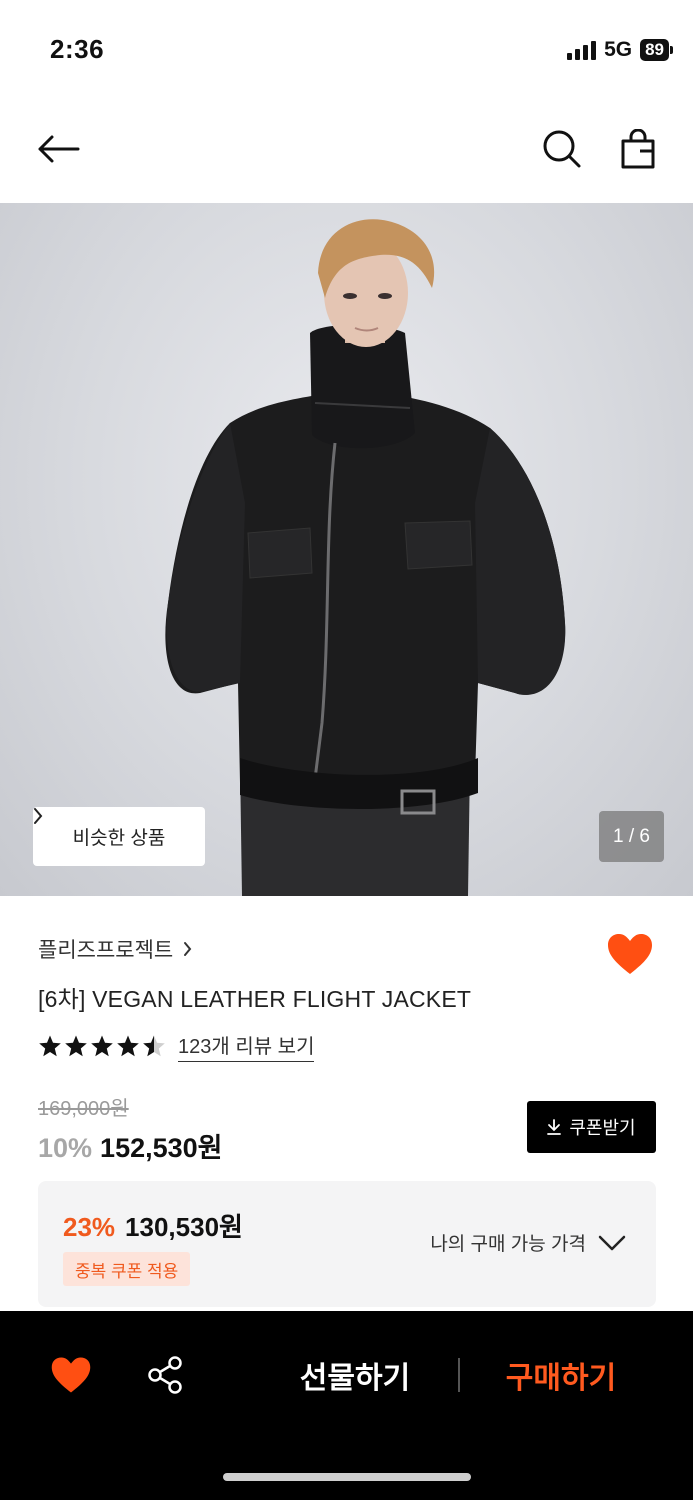 This screenshot has width=693, height=1500. Describe the element at coordinates (65, 1148) in the screenshot. I see `discount-rate: 10%` at that location.